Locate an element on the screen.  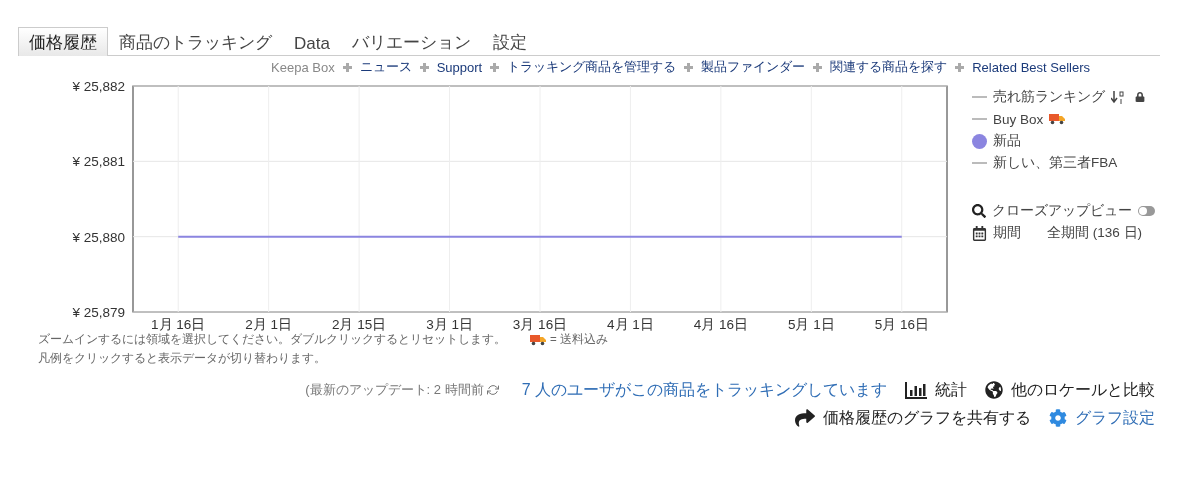
tab: Data is located at coordinates (312, 43).